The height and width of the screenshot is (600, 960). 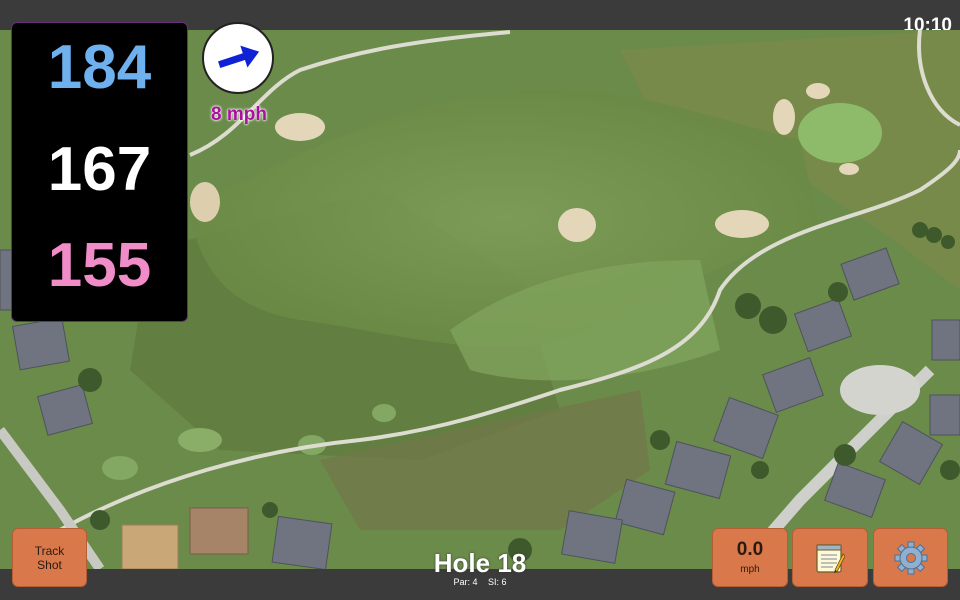 I want to click on wind-indicator, so click(x=238, y=58).